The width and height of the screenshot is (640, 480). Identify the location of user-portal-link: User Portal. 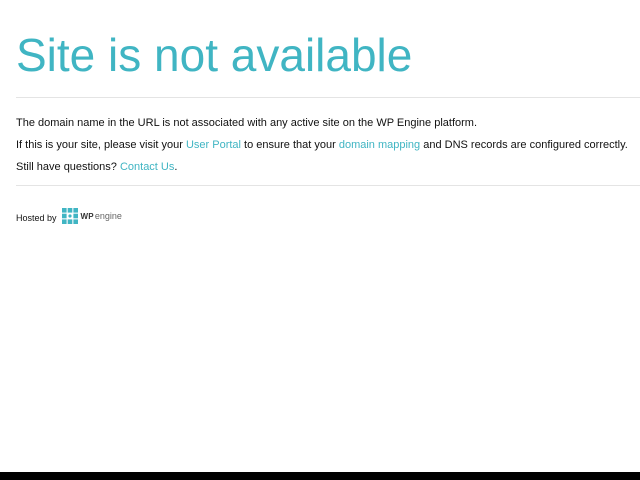
(213, 145).